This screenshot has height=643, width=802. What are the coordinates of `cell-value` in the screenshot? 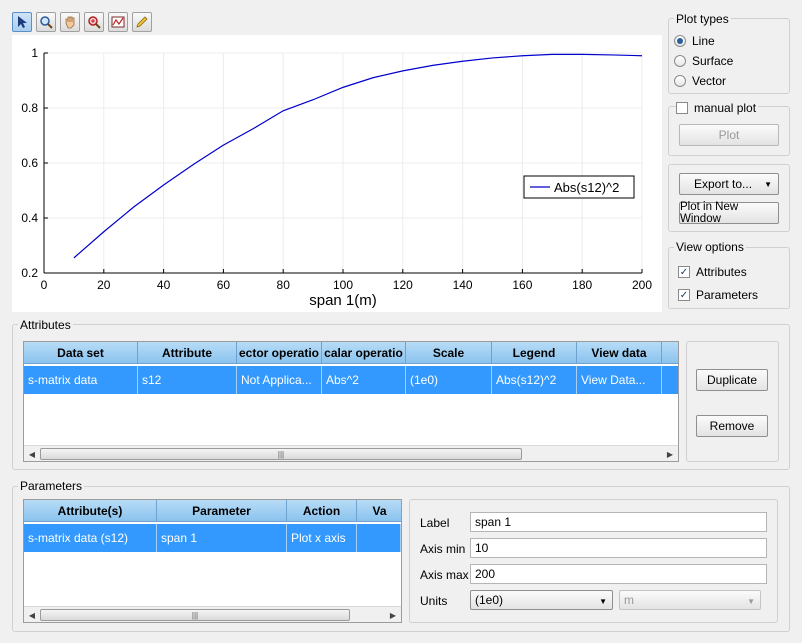 It's located at (379, 538).